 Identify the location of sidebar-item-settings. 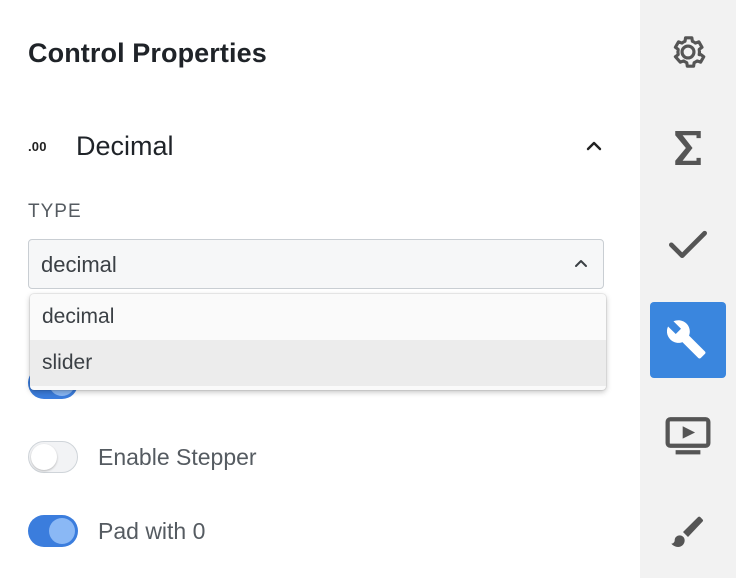
(688, 52).